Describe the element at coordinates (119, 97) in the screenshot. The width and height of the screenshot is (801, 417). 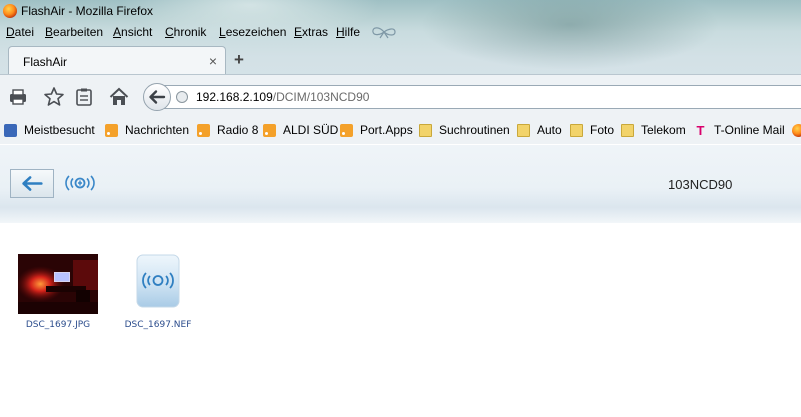
I see `home-icon` at that location.